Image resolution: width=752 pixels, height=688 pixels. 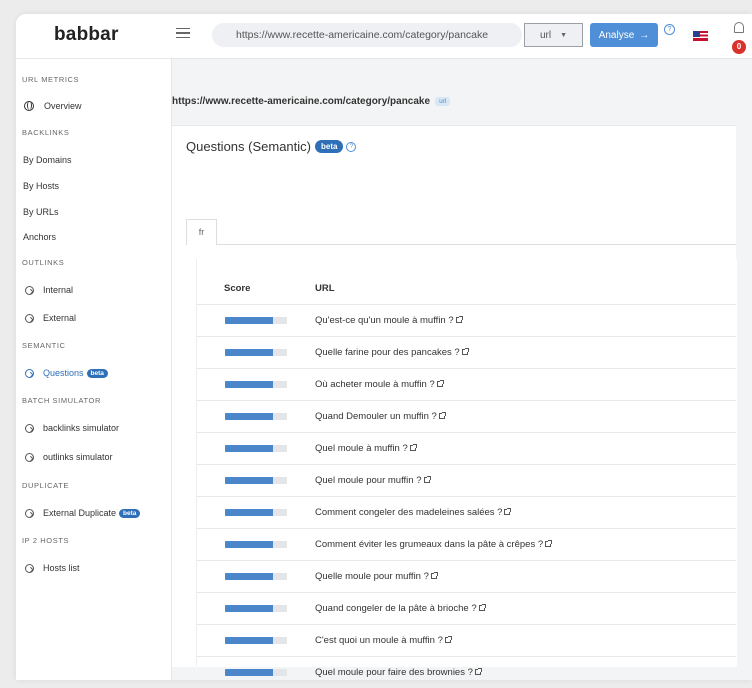 I want to click on sidebar-item-anchors: Anchors, so click(x=39, y=237).